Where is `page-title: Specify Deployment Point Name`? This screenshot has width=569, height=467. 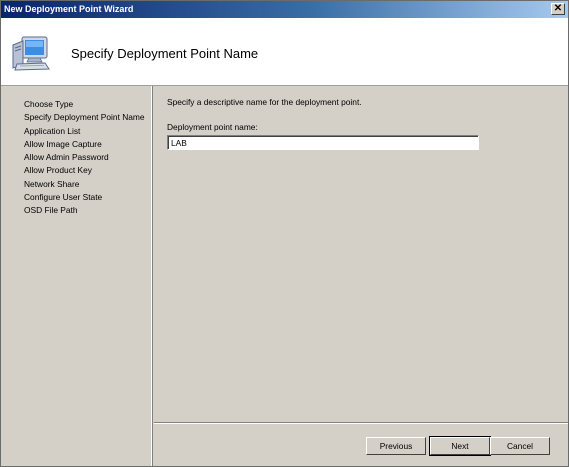
page-title: Specify Deployment Point Name is located at coordinates (165, 53).